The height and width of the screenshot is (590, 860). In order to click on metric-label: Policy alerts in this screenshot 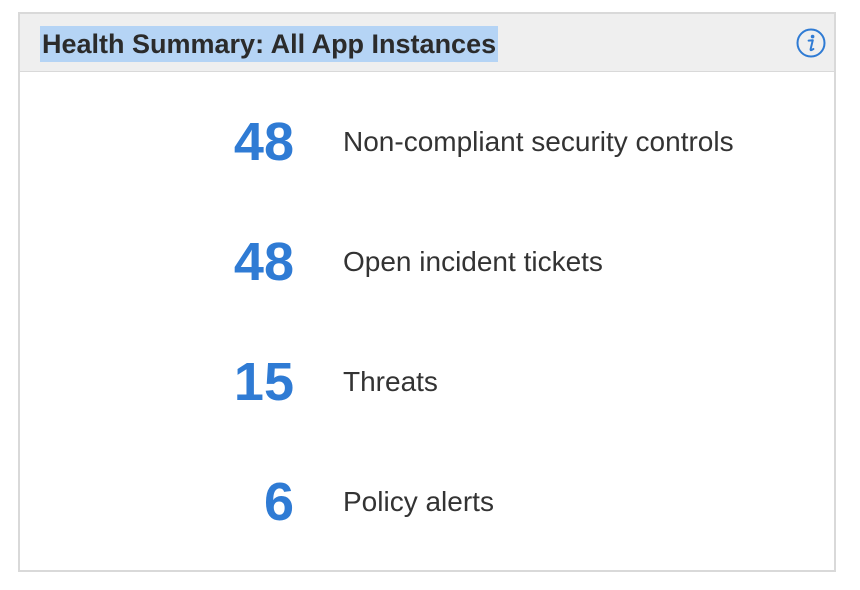, I will do `click(418, 501)`.